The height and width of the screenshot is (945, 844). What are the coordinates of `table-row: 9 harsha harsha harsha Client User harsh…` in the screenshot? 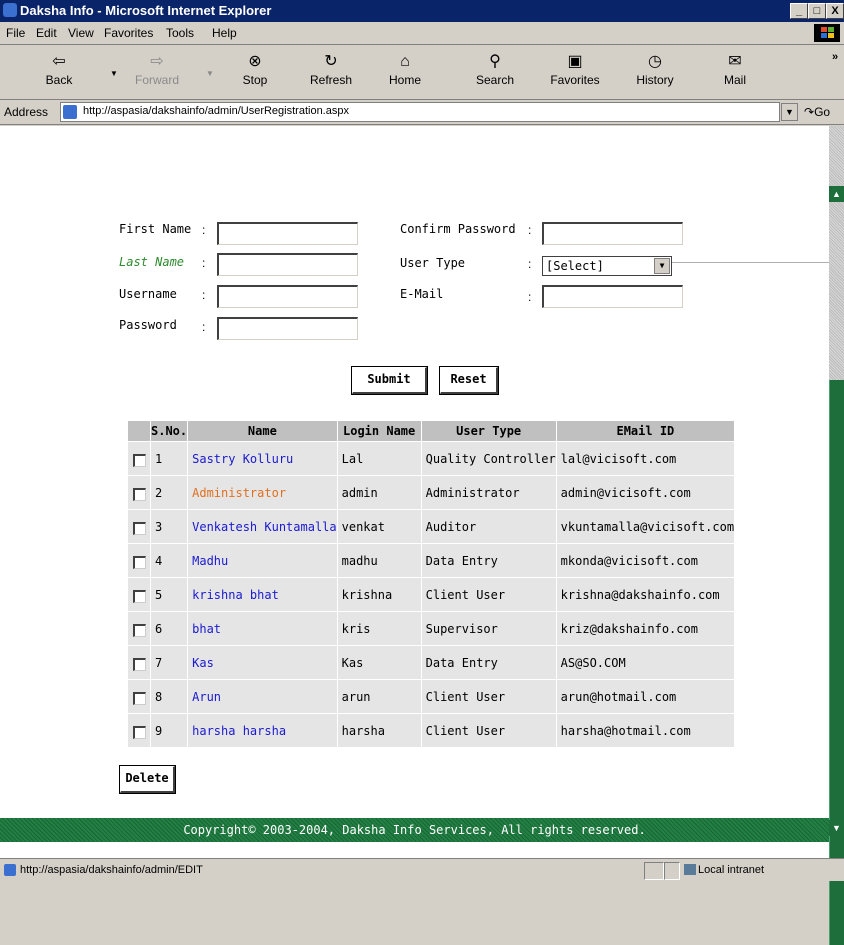 It's located at (431, 730).